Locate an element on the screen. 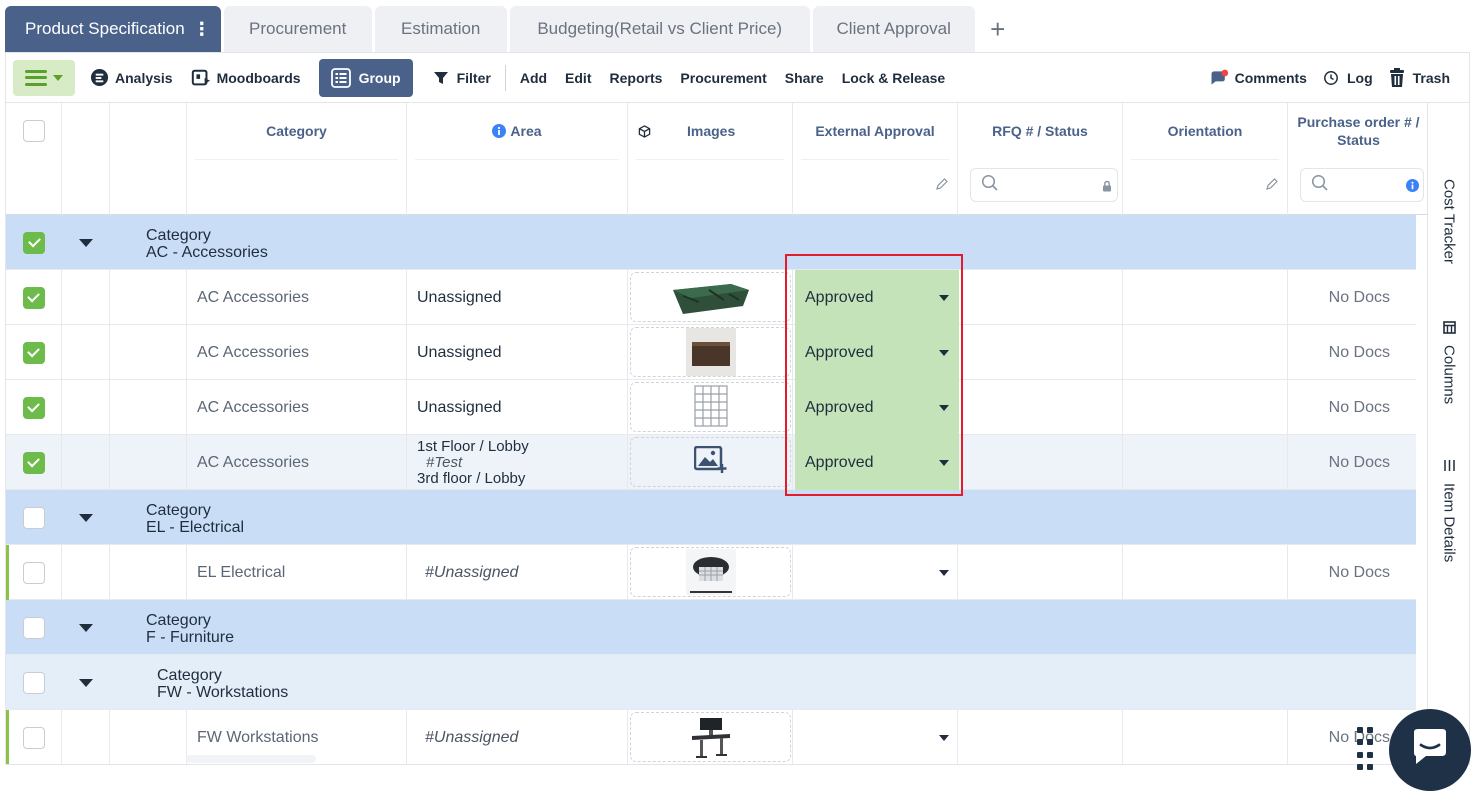  drag-handle-icon is located at coordinates (1366, 750).